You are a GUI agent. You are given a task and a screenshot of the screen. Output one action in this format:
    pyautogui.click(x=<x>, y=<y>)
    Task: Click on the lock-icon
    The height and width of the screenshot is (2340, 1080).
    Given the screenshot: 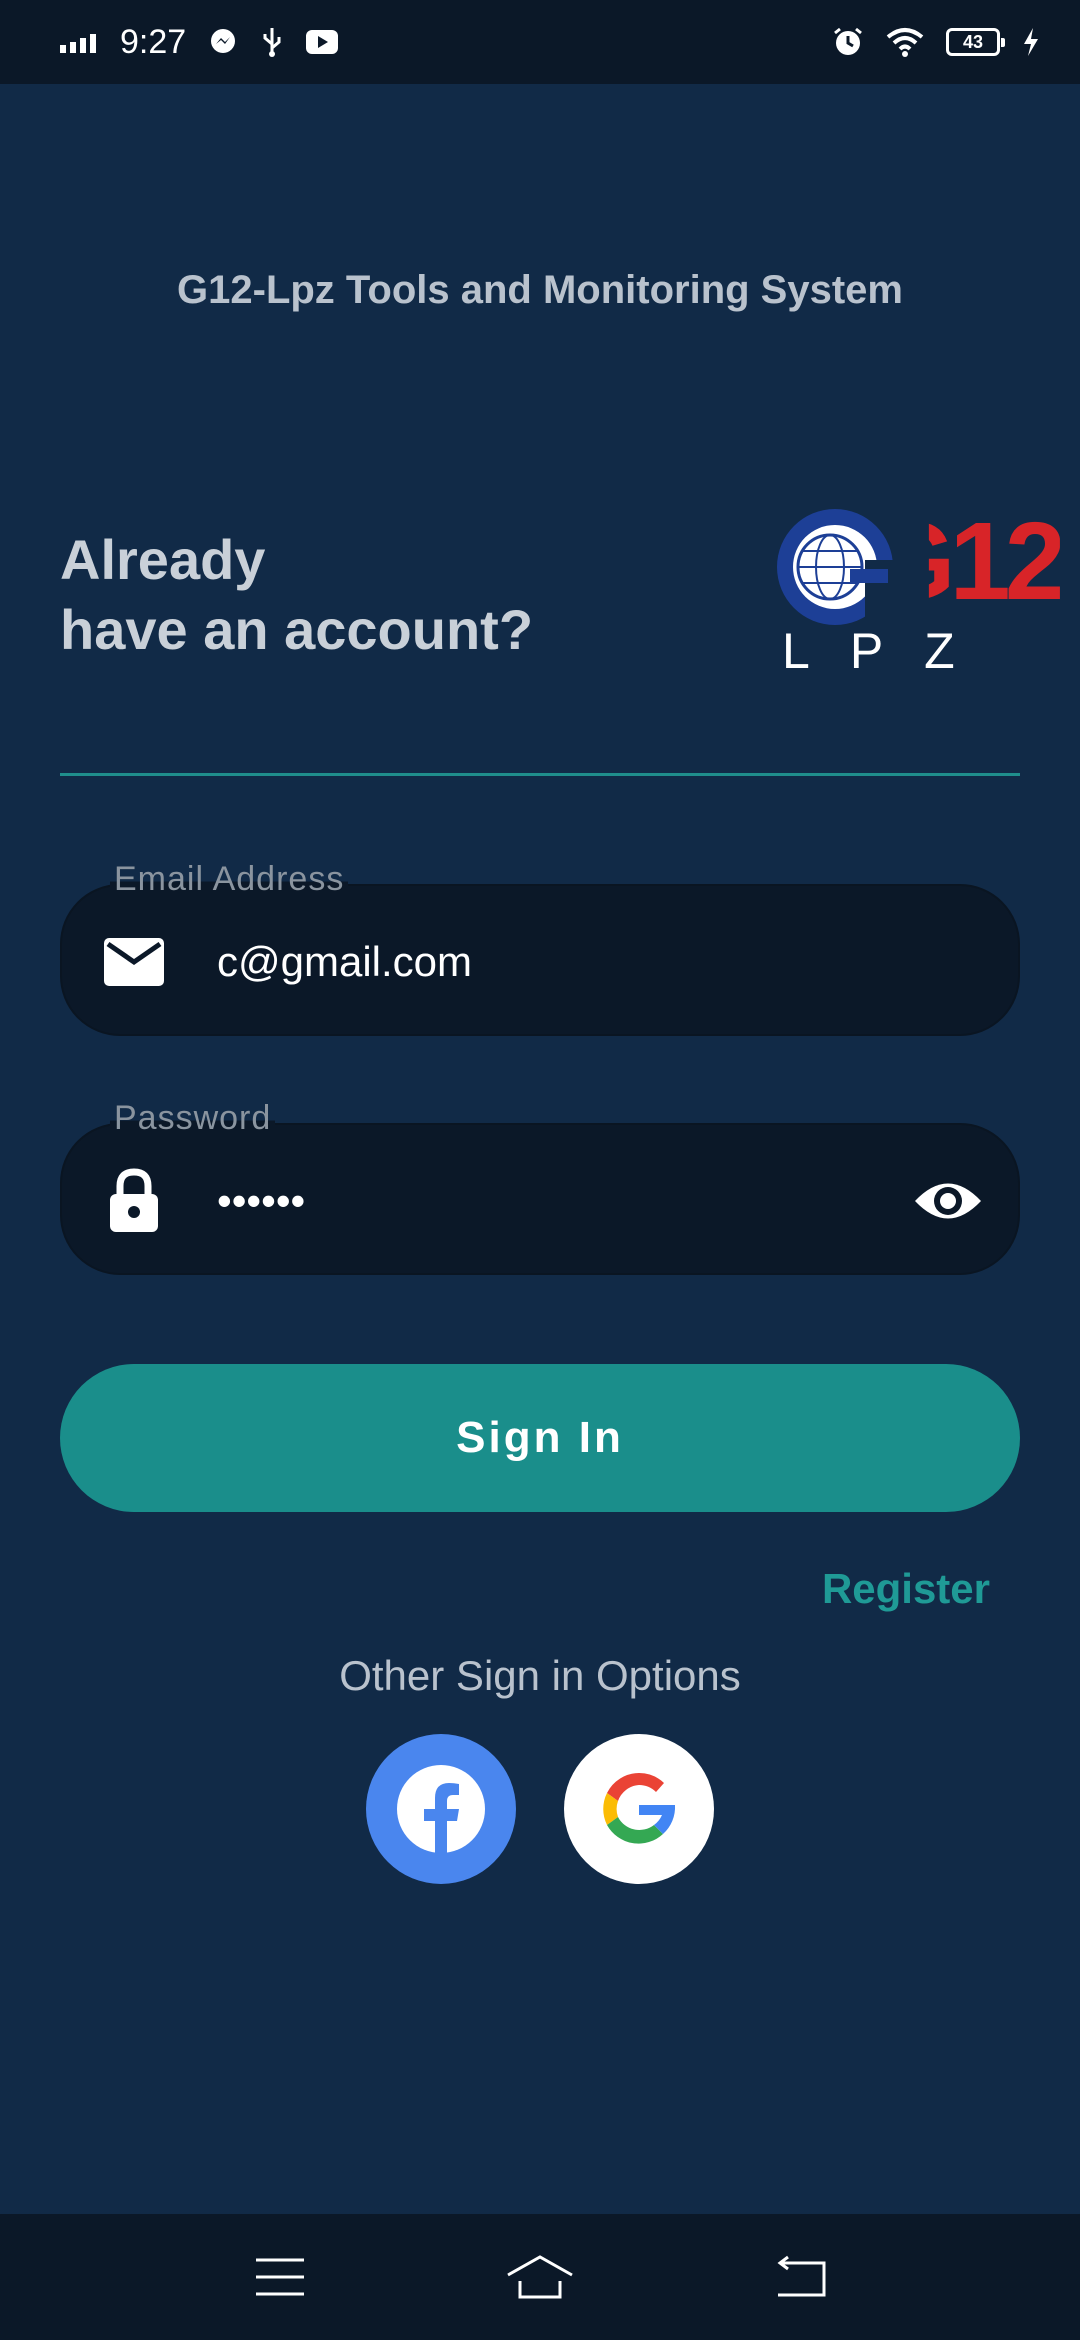 What is the action you would take?
    pyautogui.click(x=134, y=1200)
    